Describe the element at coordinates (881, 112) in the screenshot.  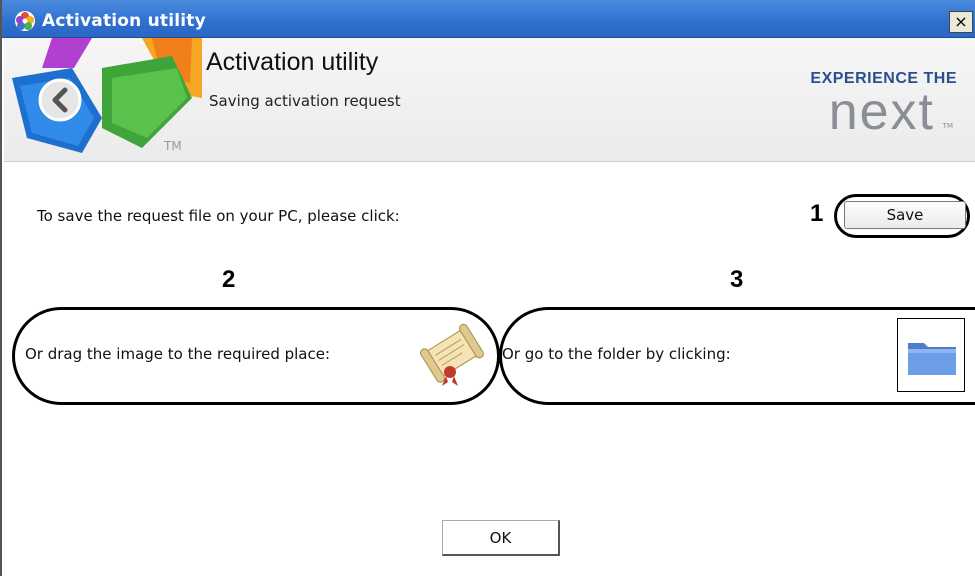
I see `brand-name: next` at that location.